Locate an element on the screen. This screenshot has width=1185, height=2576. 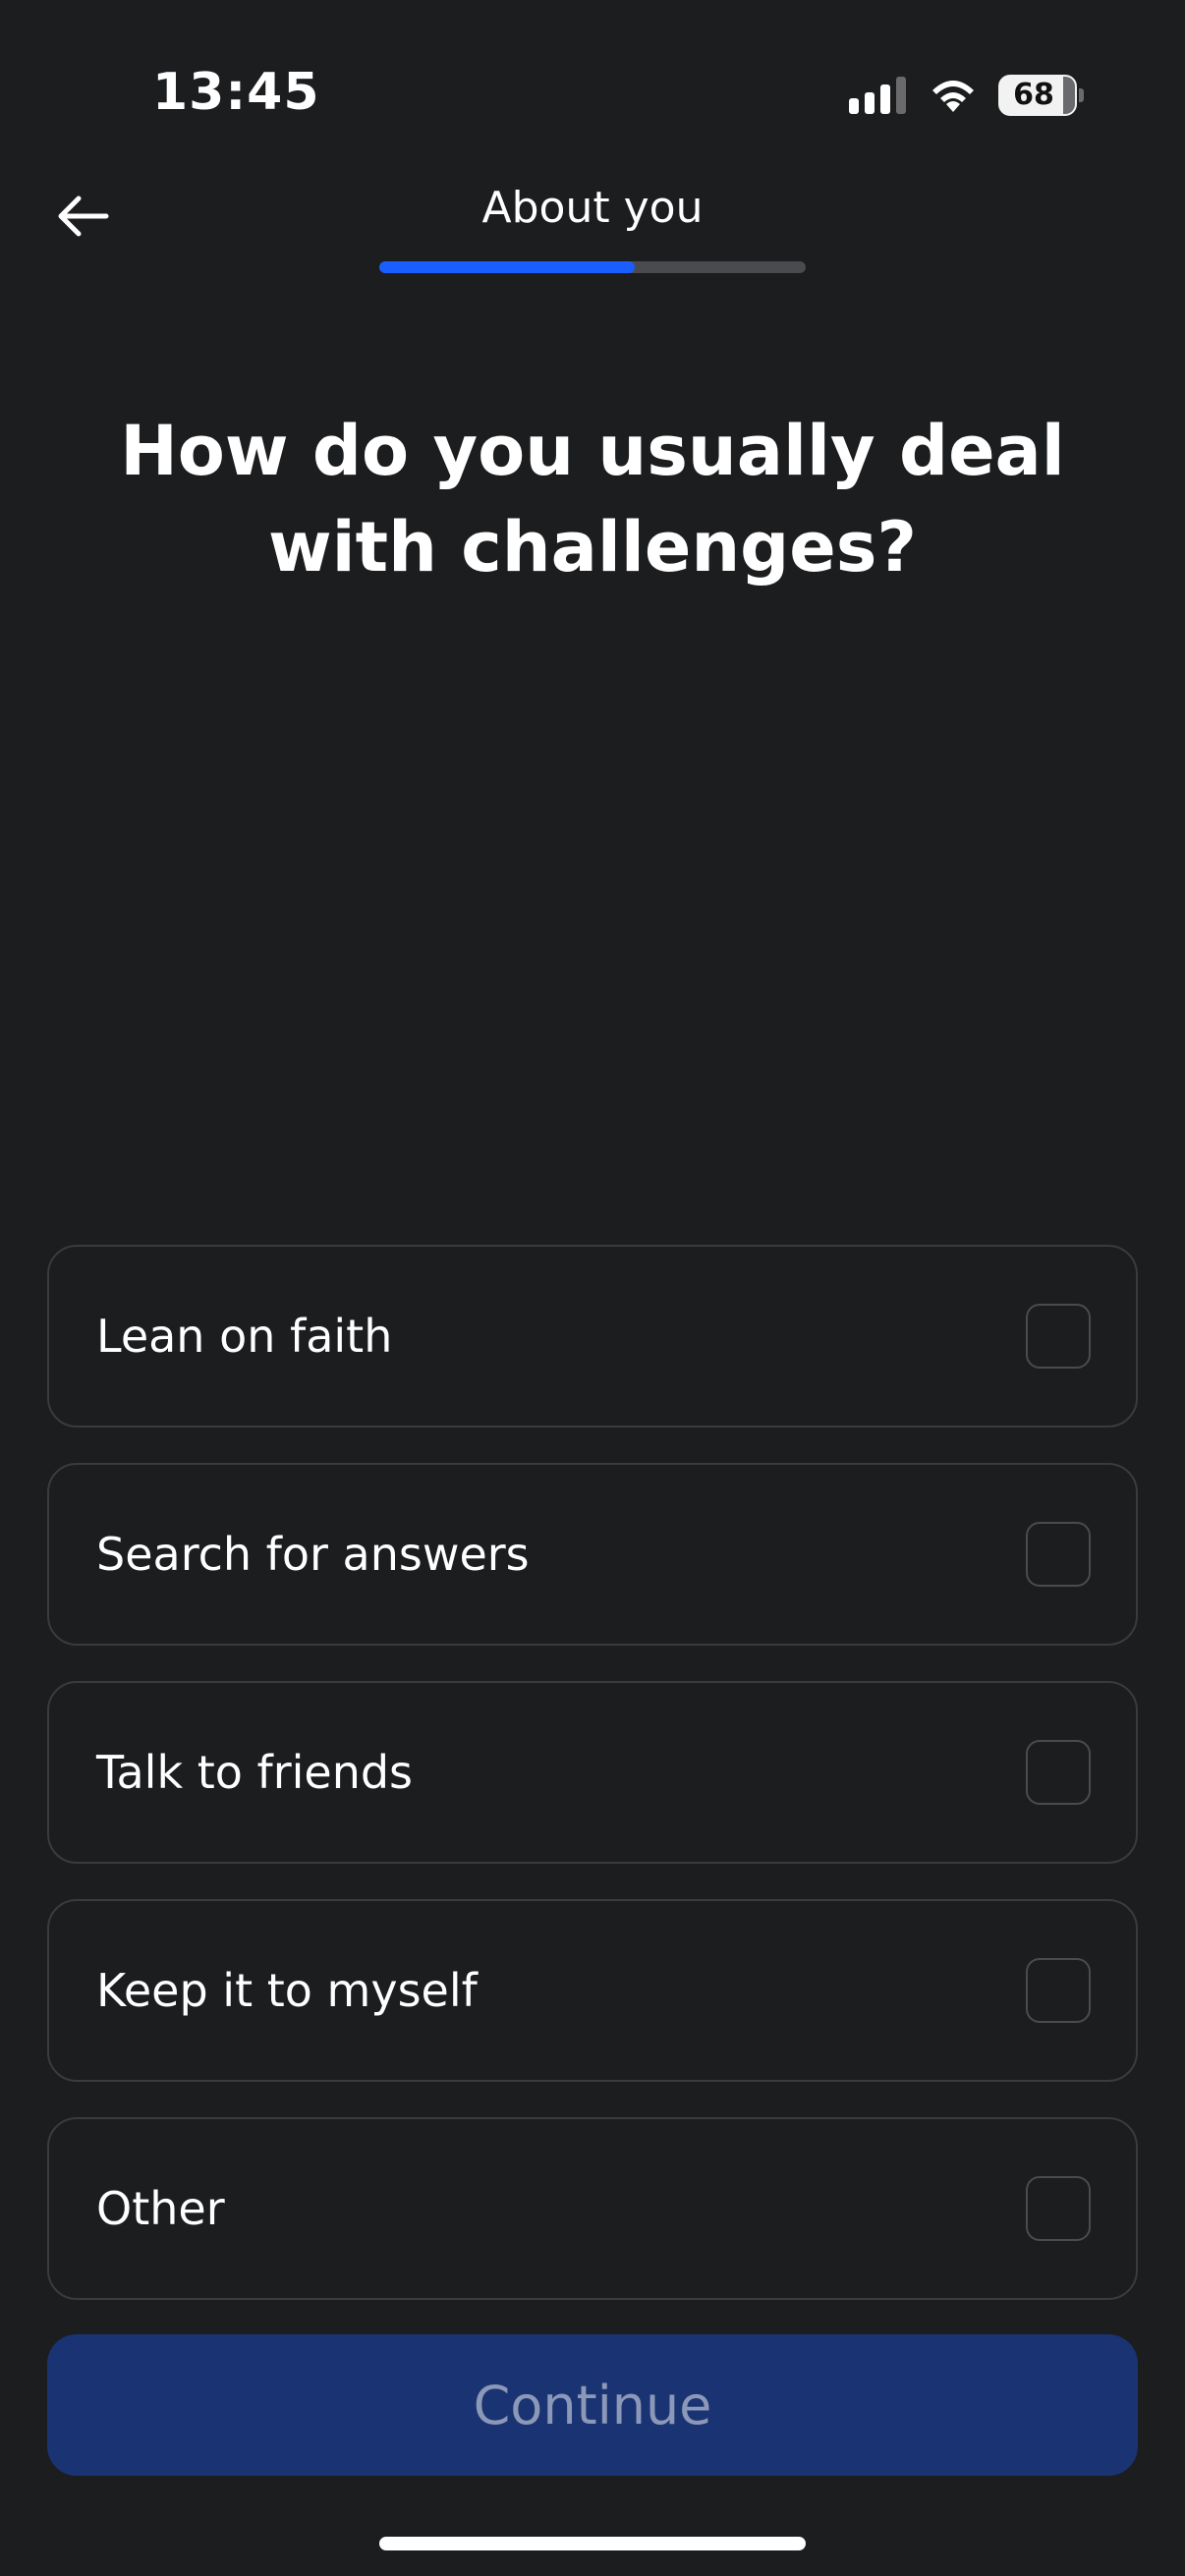
status-time: 13:45 is located at coordinates (236, 92).